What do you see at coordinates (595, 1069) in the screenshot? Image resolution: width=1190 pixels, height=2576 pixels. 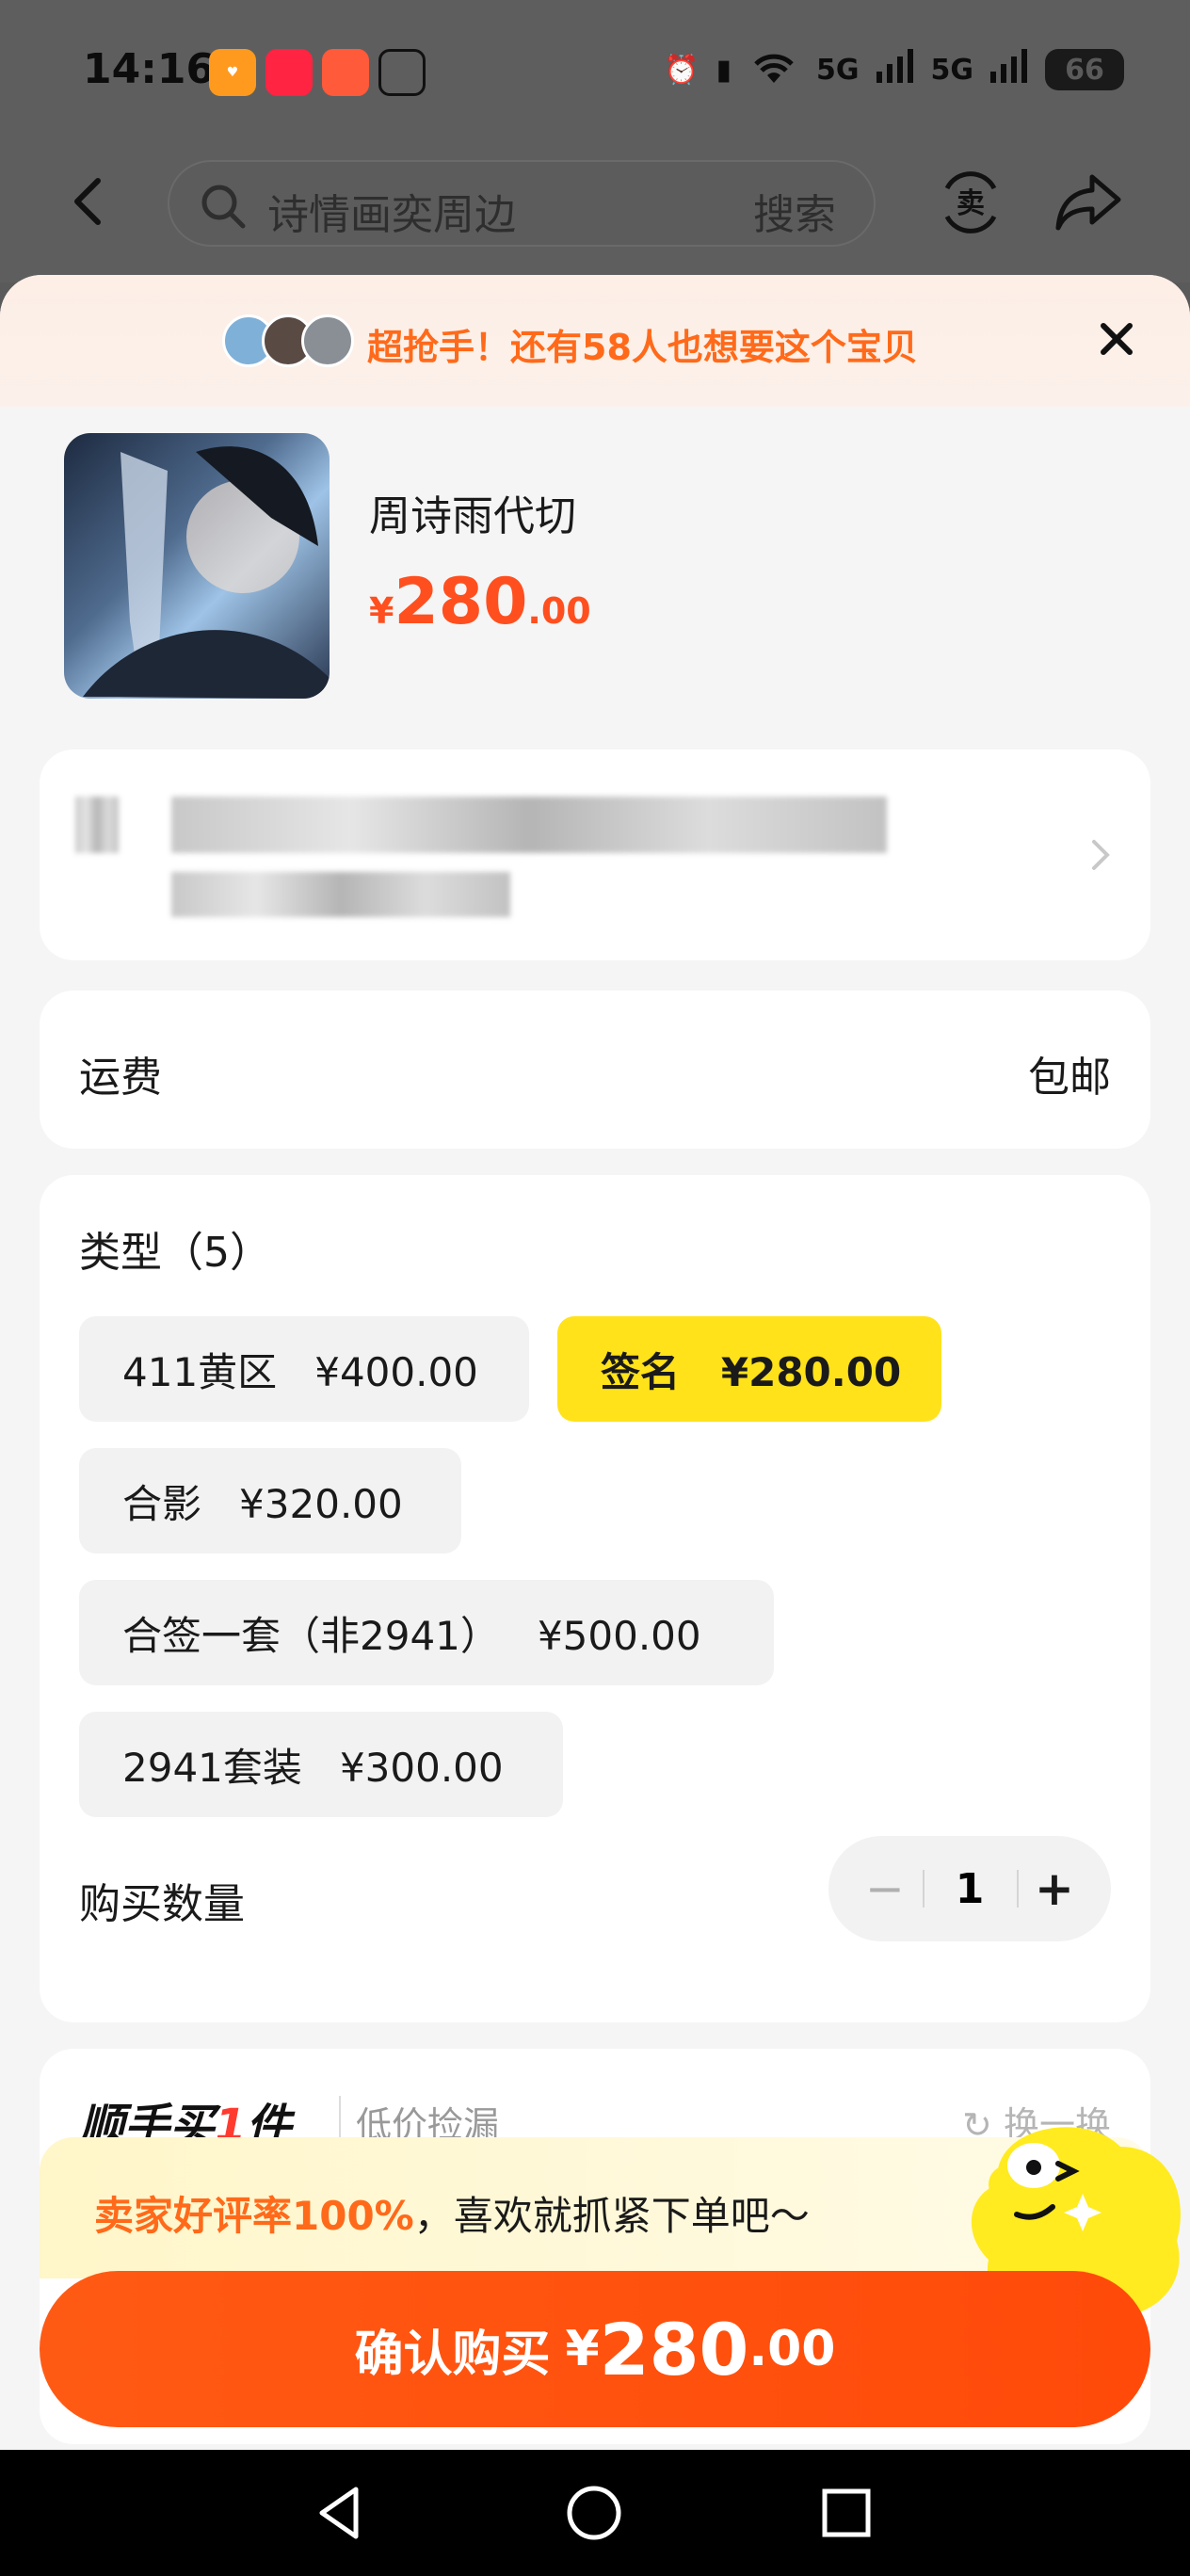 I see `shipping-card: 运费 包邮` at bounding box center [595, 1069].